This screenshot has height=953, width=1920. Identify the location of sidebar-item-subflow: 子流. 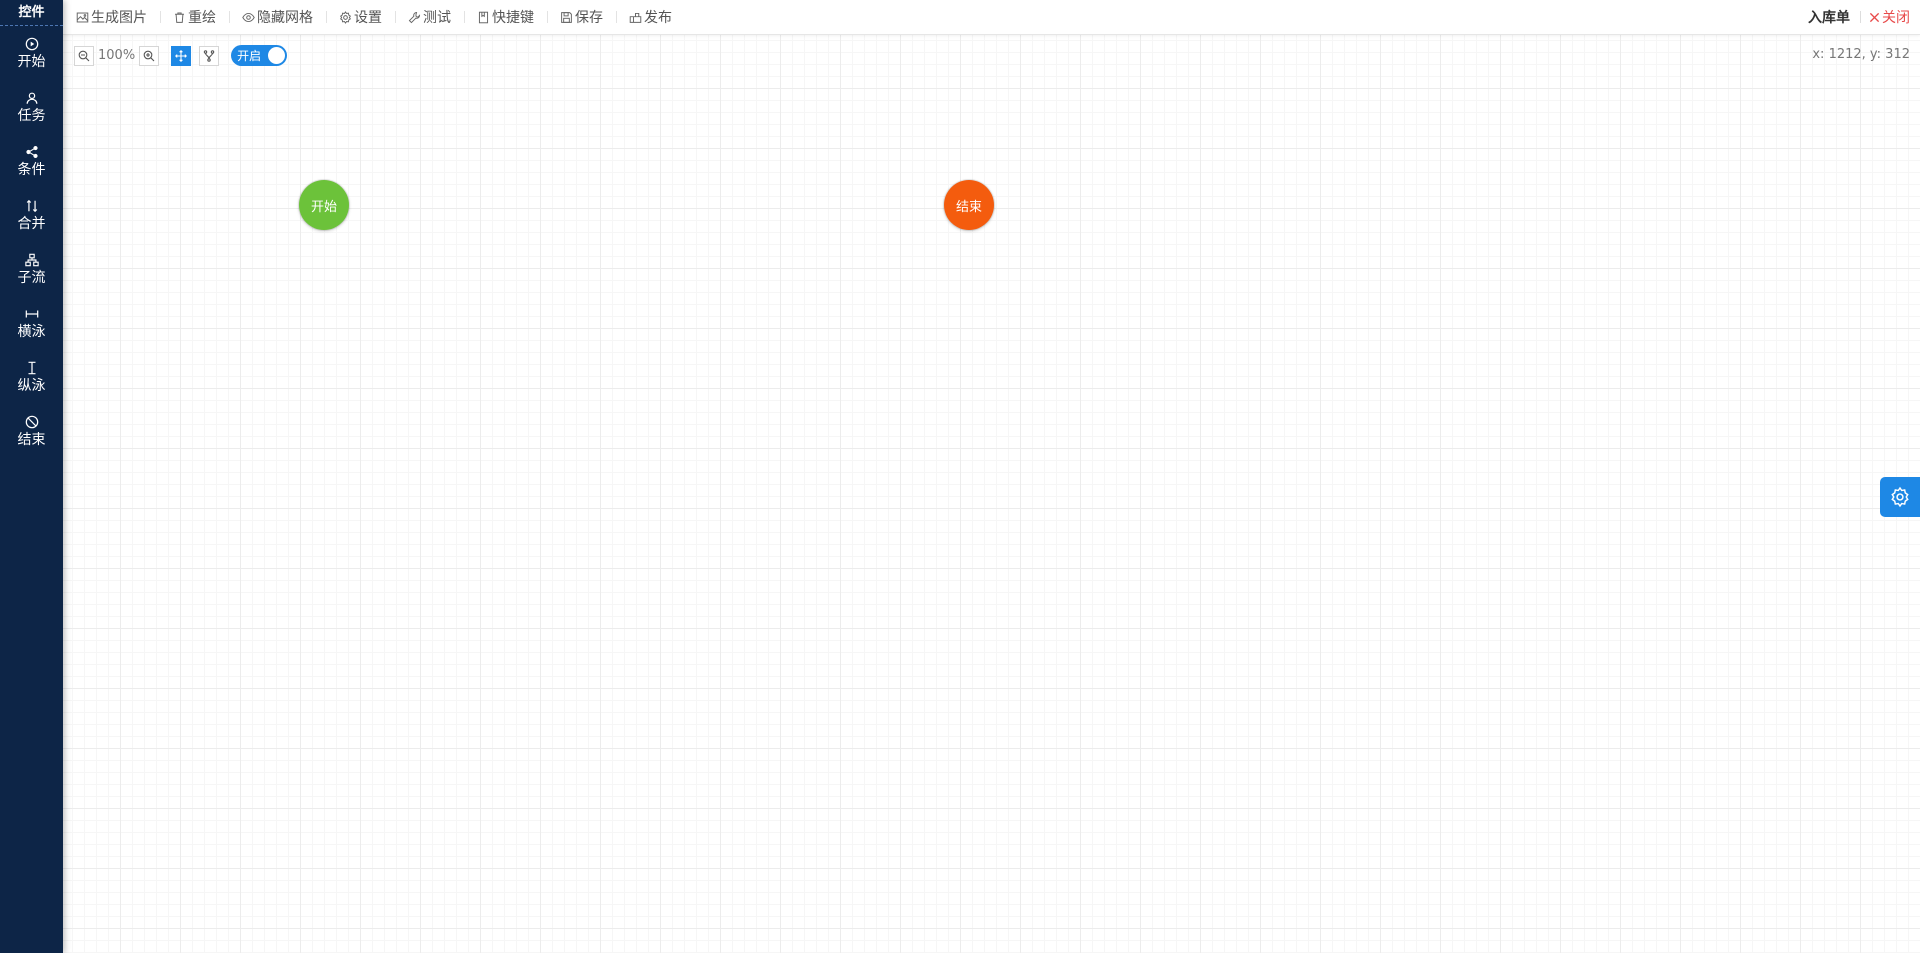
(31, 269).